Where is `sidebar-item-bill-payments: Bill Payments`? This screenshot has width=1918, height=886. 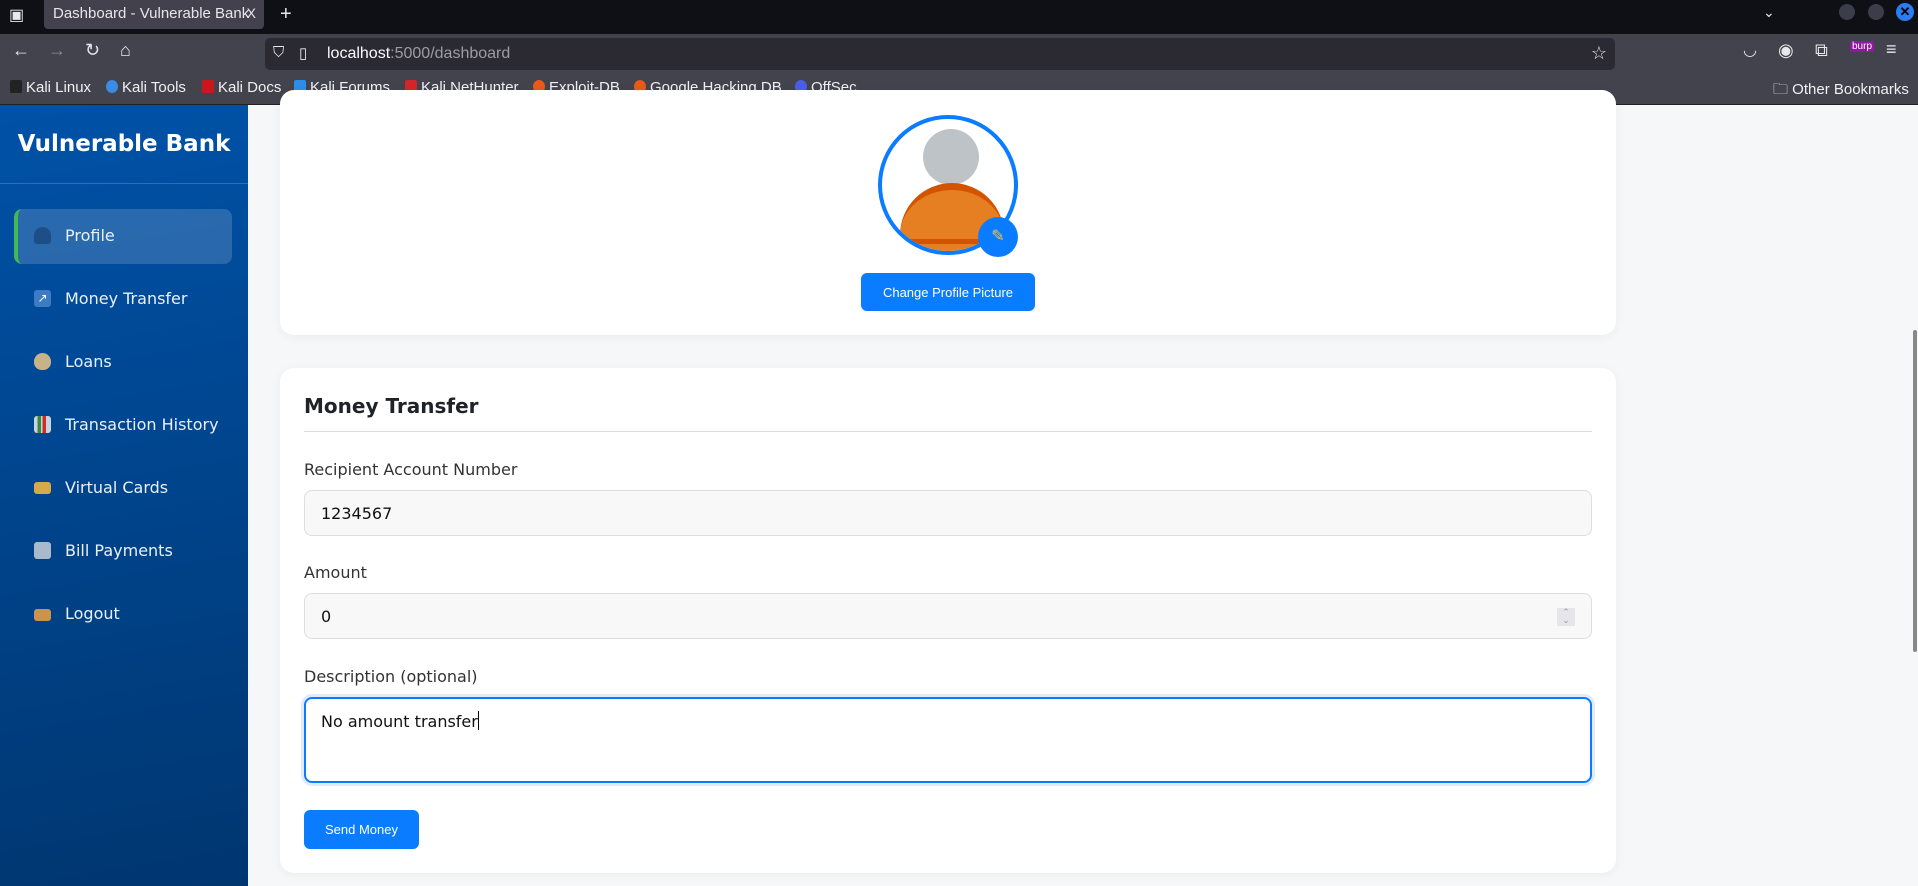
sidebar-item-bill-payments: Bill Payments is located at coordinates (123, 551).